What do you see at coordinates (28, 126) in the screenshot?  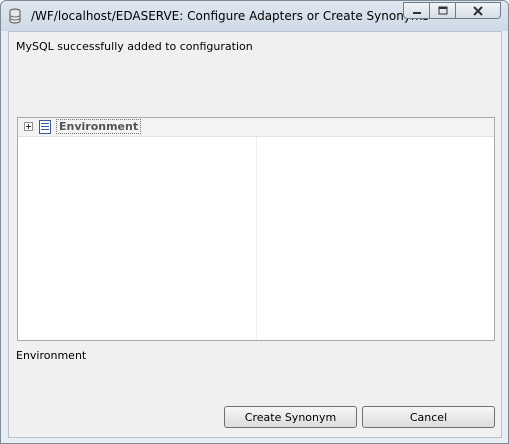 I see `plus-expander-icon` at bounding box center [28, 126].